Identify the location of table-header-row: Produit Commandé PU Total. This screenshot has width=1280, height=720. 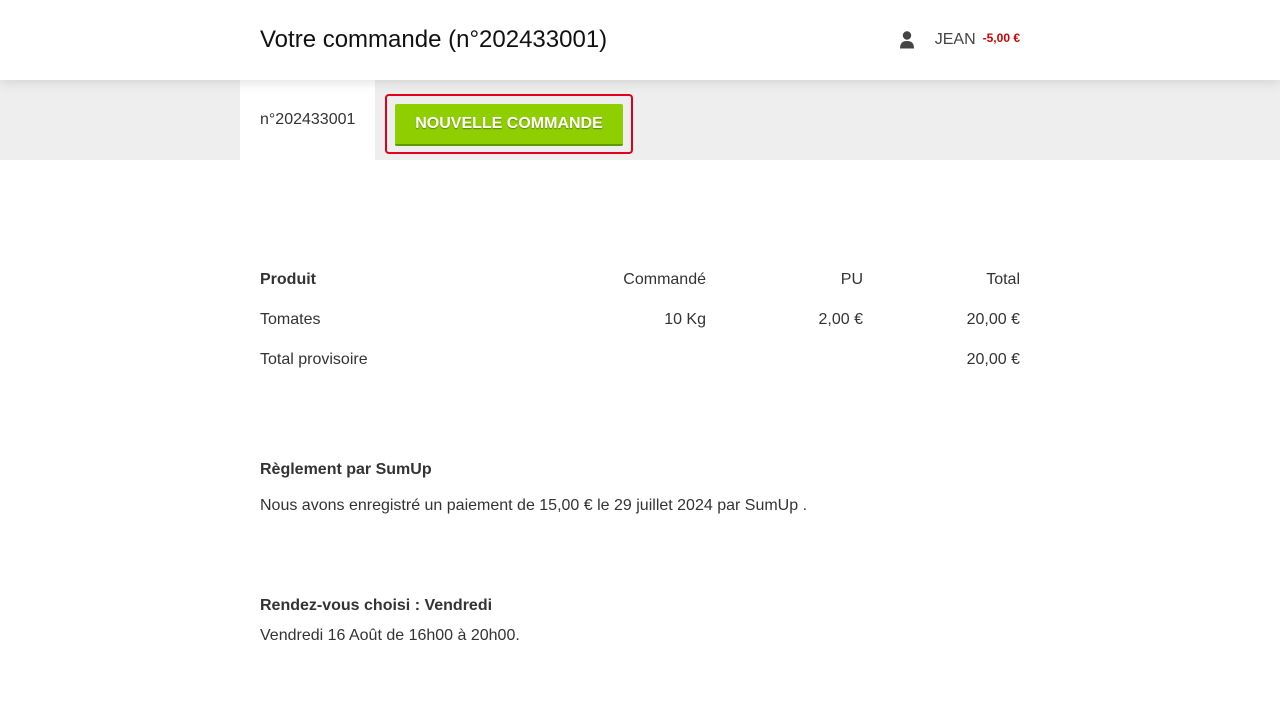
(640, 280).